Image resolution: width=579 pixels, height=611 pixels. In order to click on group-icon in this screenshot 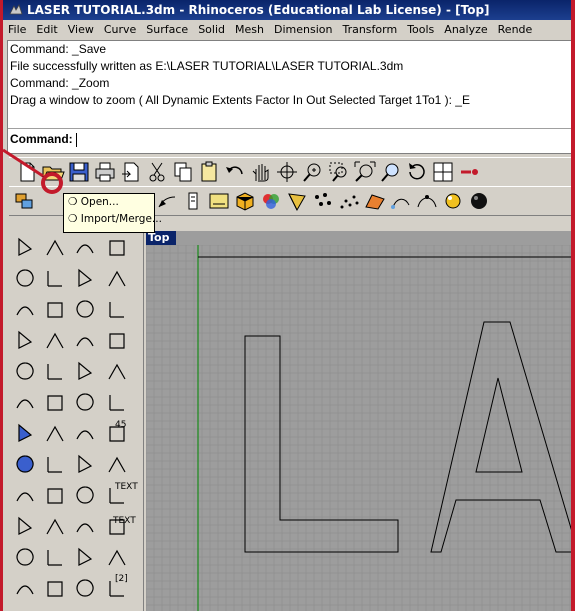, I will do `click(25, 557)`.